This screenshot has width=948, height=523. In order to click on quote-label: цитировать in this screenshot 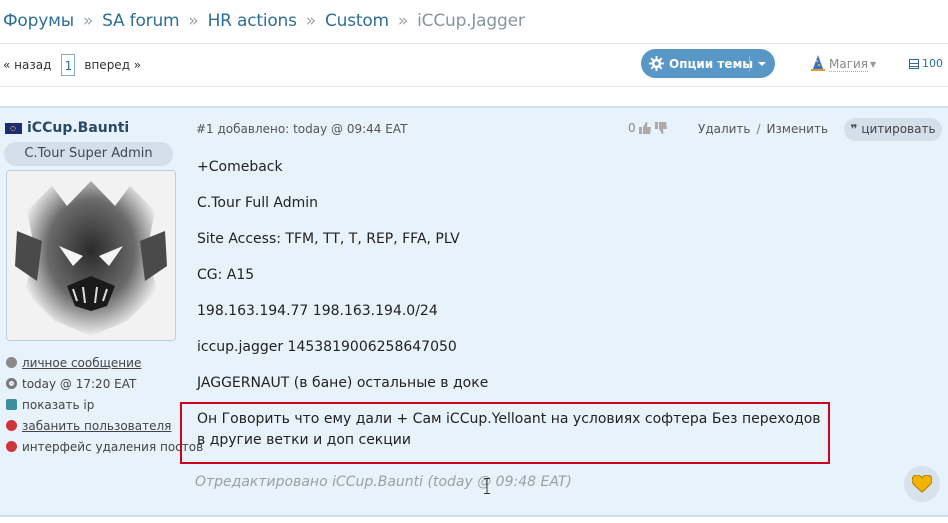, I will do `click(898, 129)`.